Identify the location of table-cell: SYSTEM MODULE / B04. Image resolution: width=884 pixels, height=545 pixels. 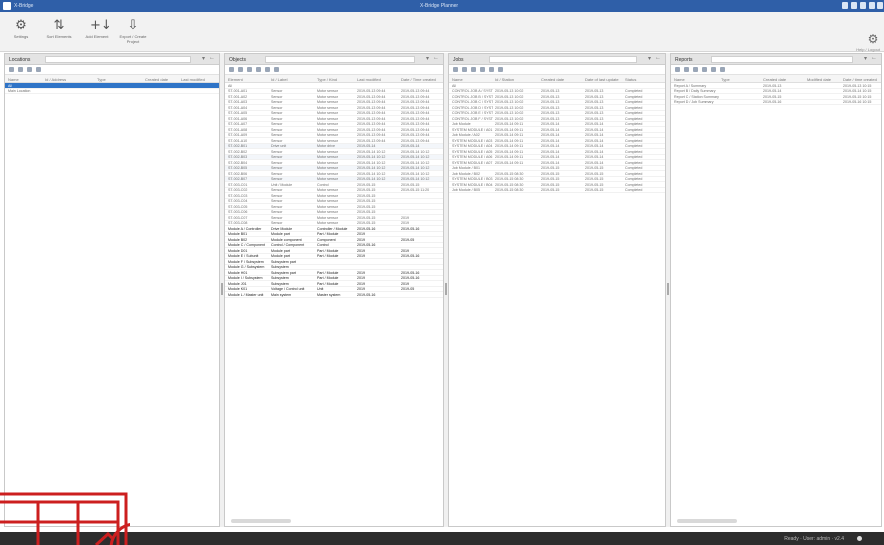
(472, 184).